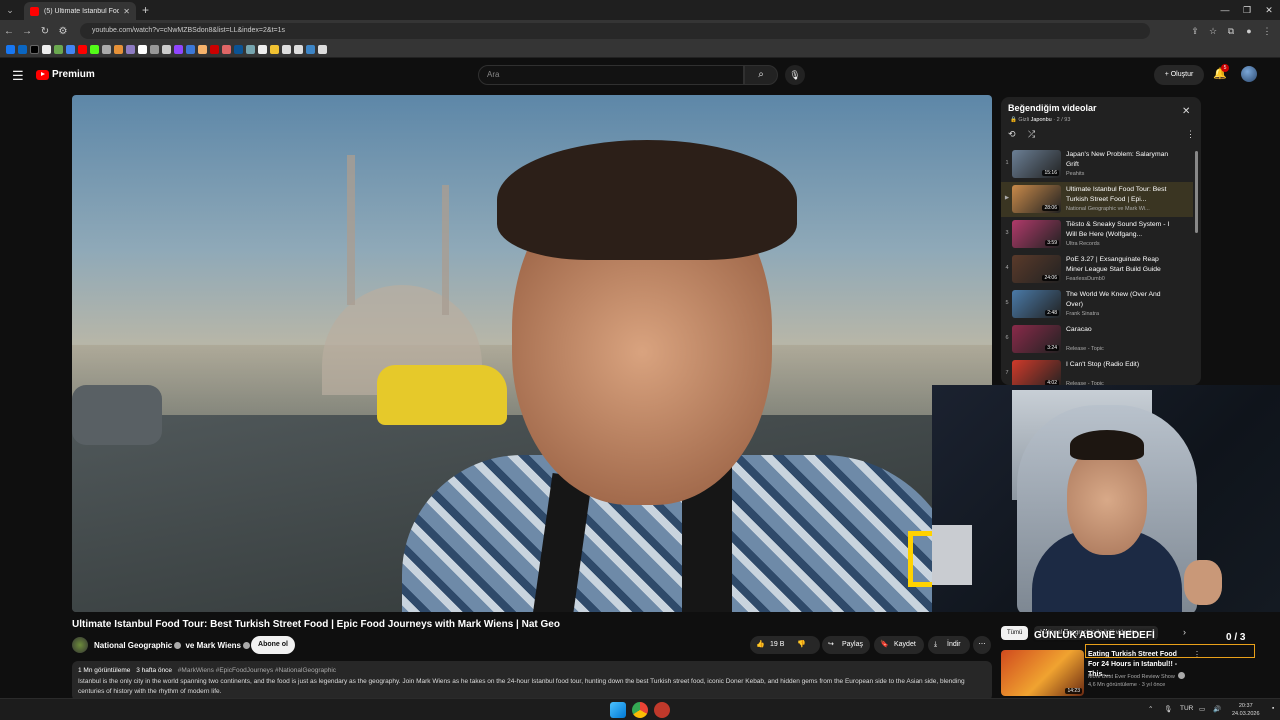  What do you see at coordinates (1213, 31) in the screenshot?
I see `bookmark-star-icon: ☆` at bounding box center [1213, 31].